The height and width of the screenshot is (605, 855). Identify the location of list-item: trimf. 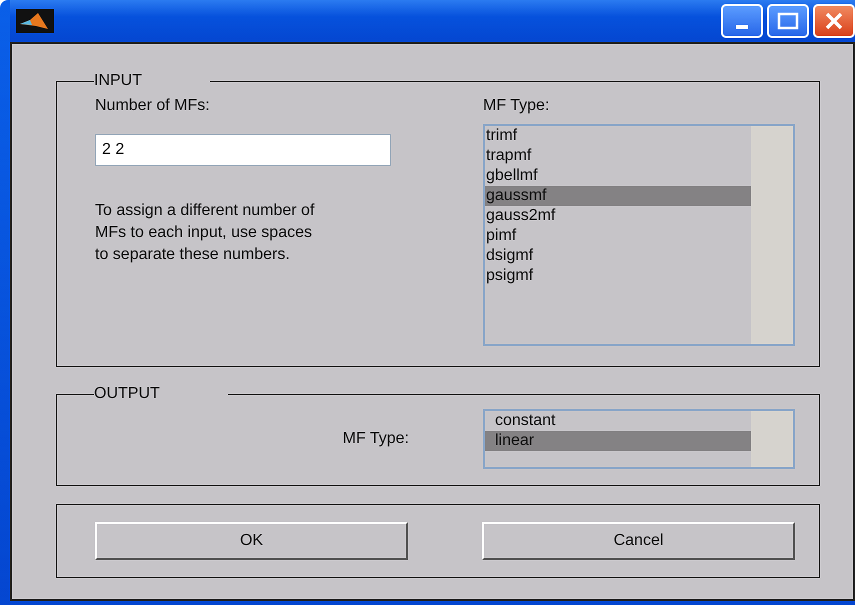
(618, 136).